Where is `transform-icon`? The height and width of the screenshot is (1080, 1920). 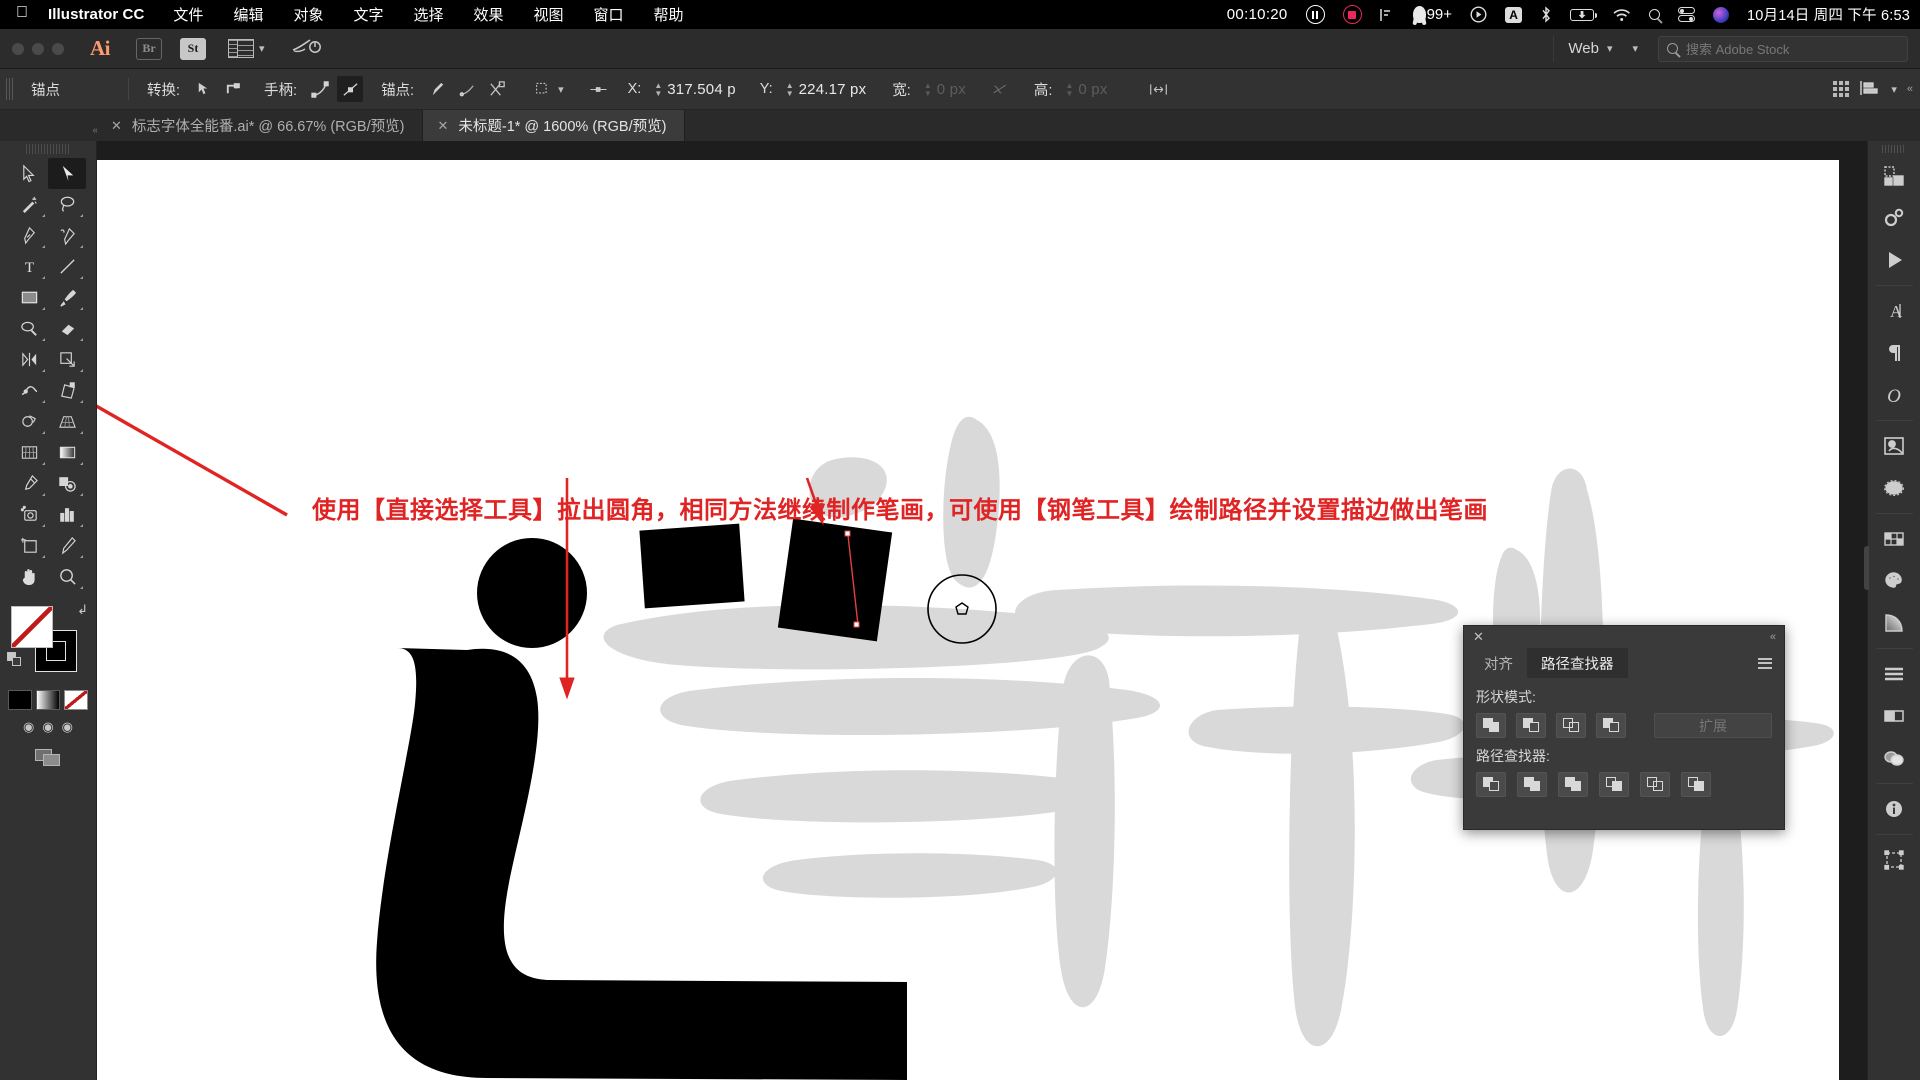 transform-icon is located at coordinates (1894, 860).